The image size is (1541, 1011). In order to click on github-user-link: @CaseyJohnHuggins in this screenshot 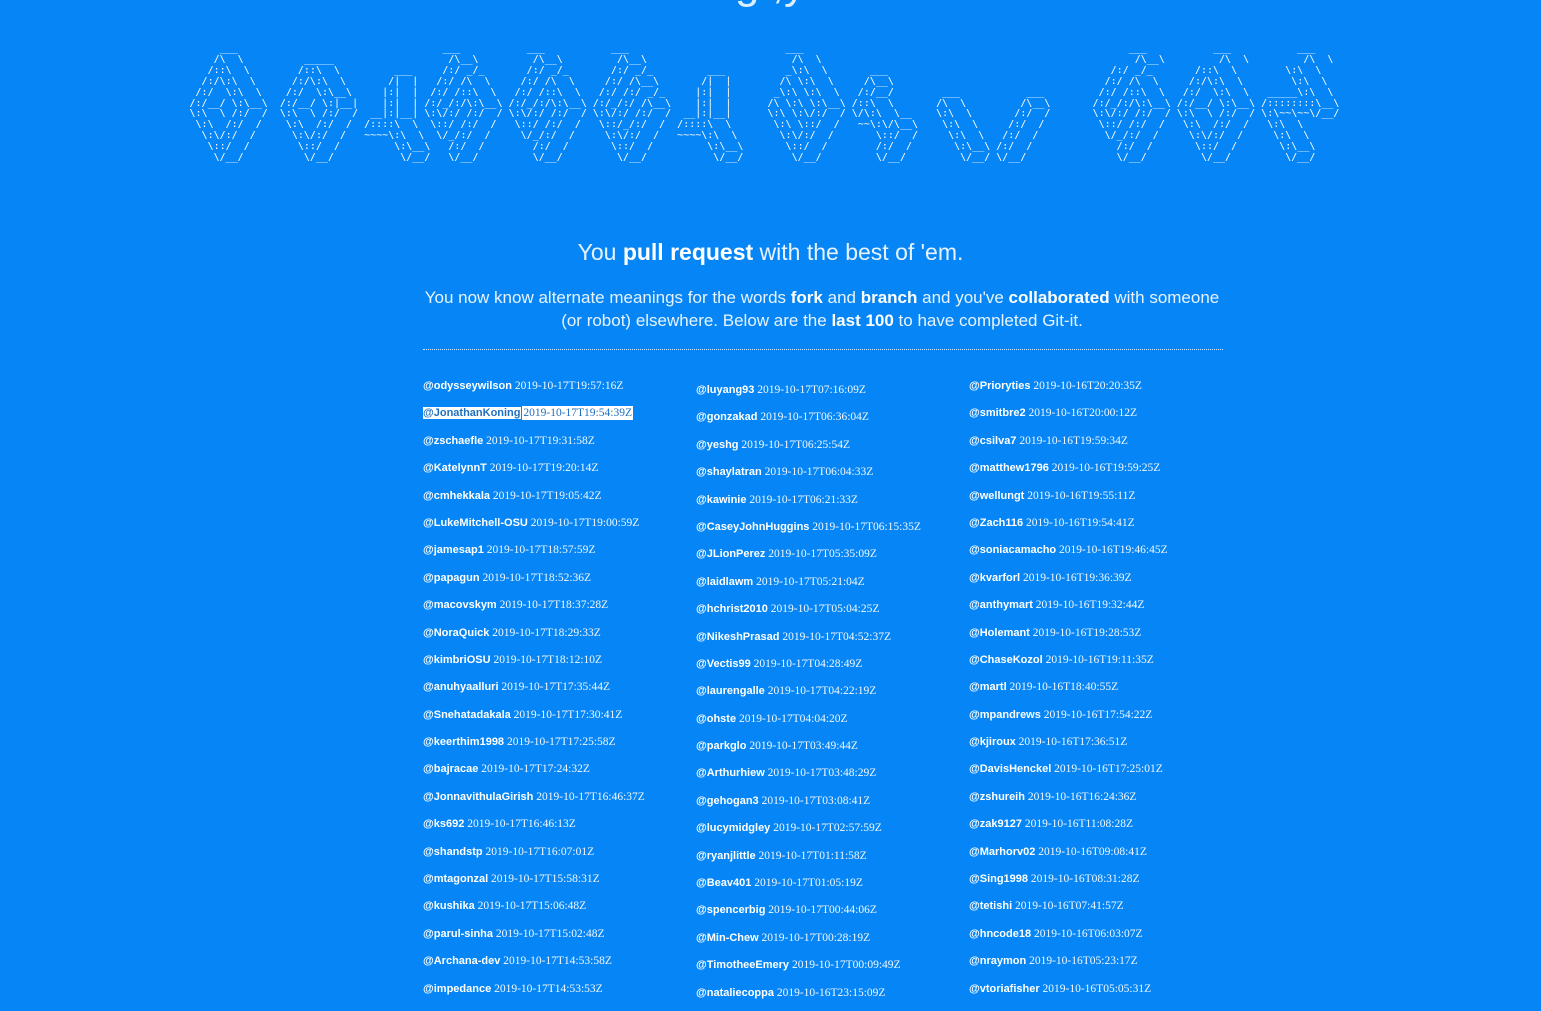, I will do `click(752, 527)`.